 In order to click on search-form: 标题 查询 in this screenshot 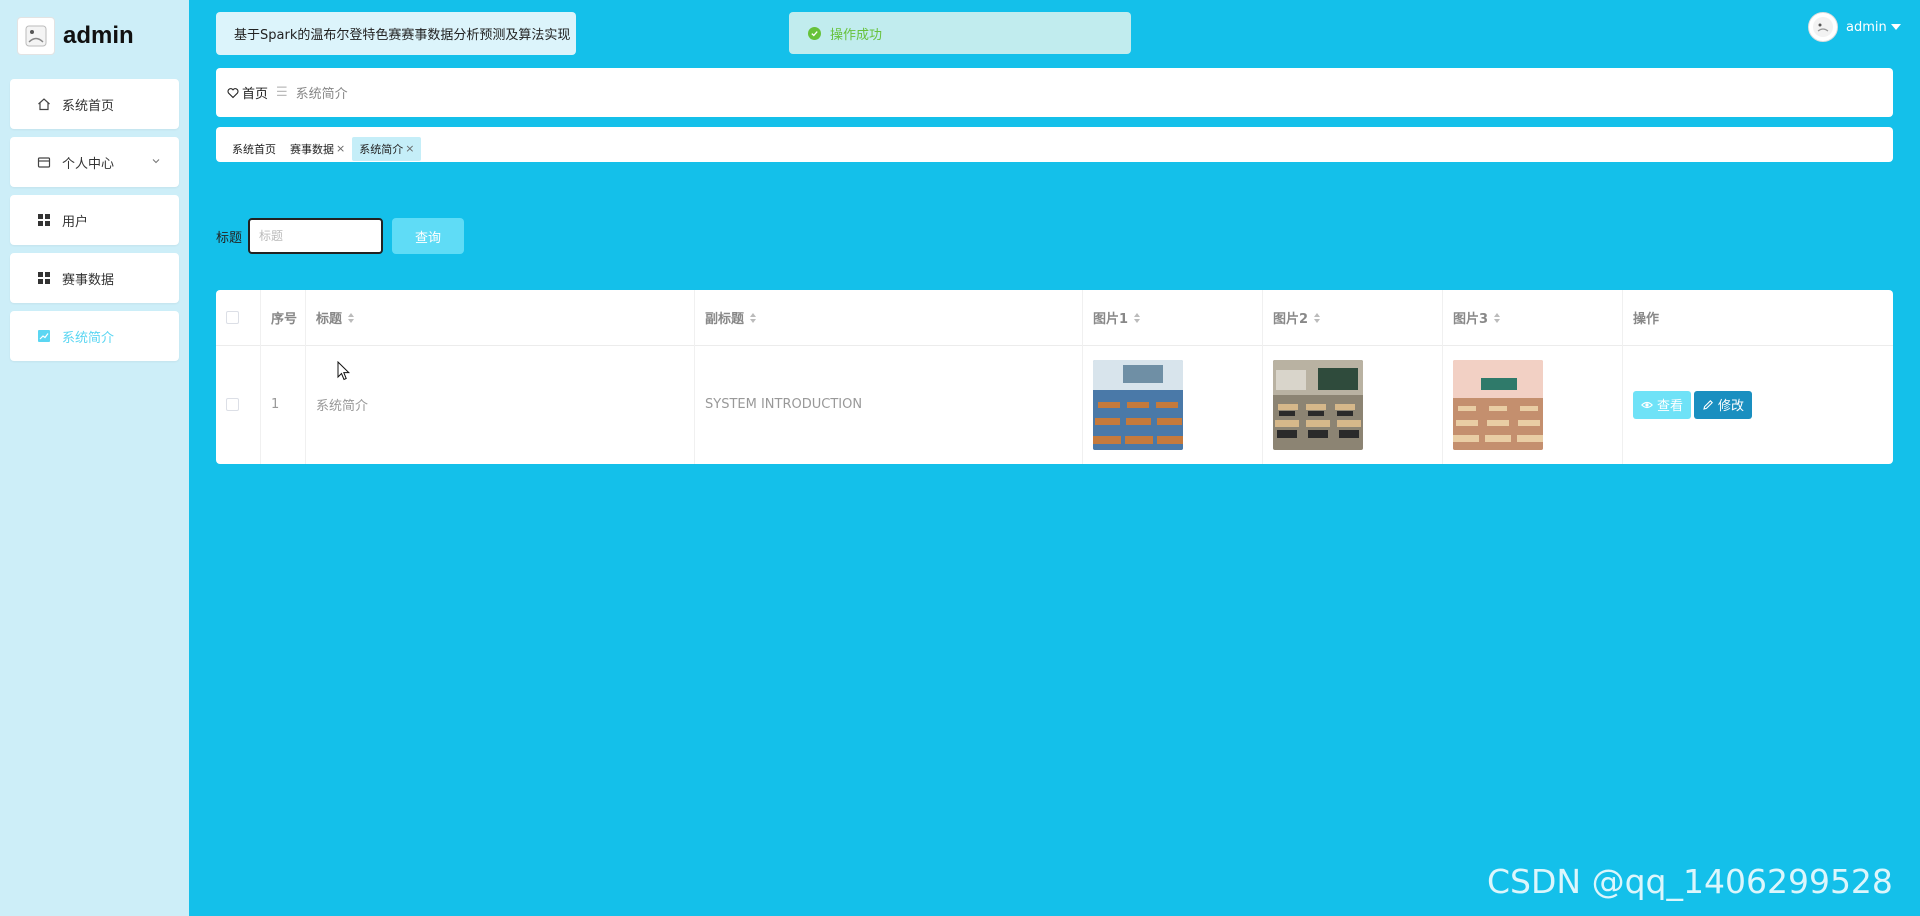, I will do `click(340, 236)`.